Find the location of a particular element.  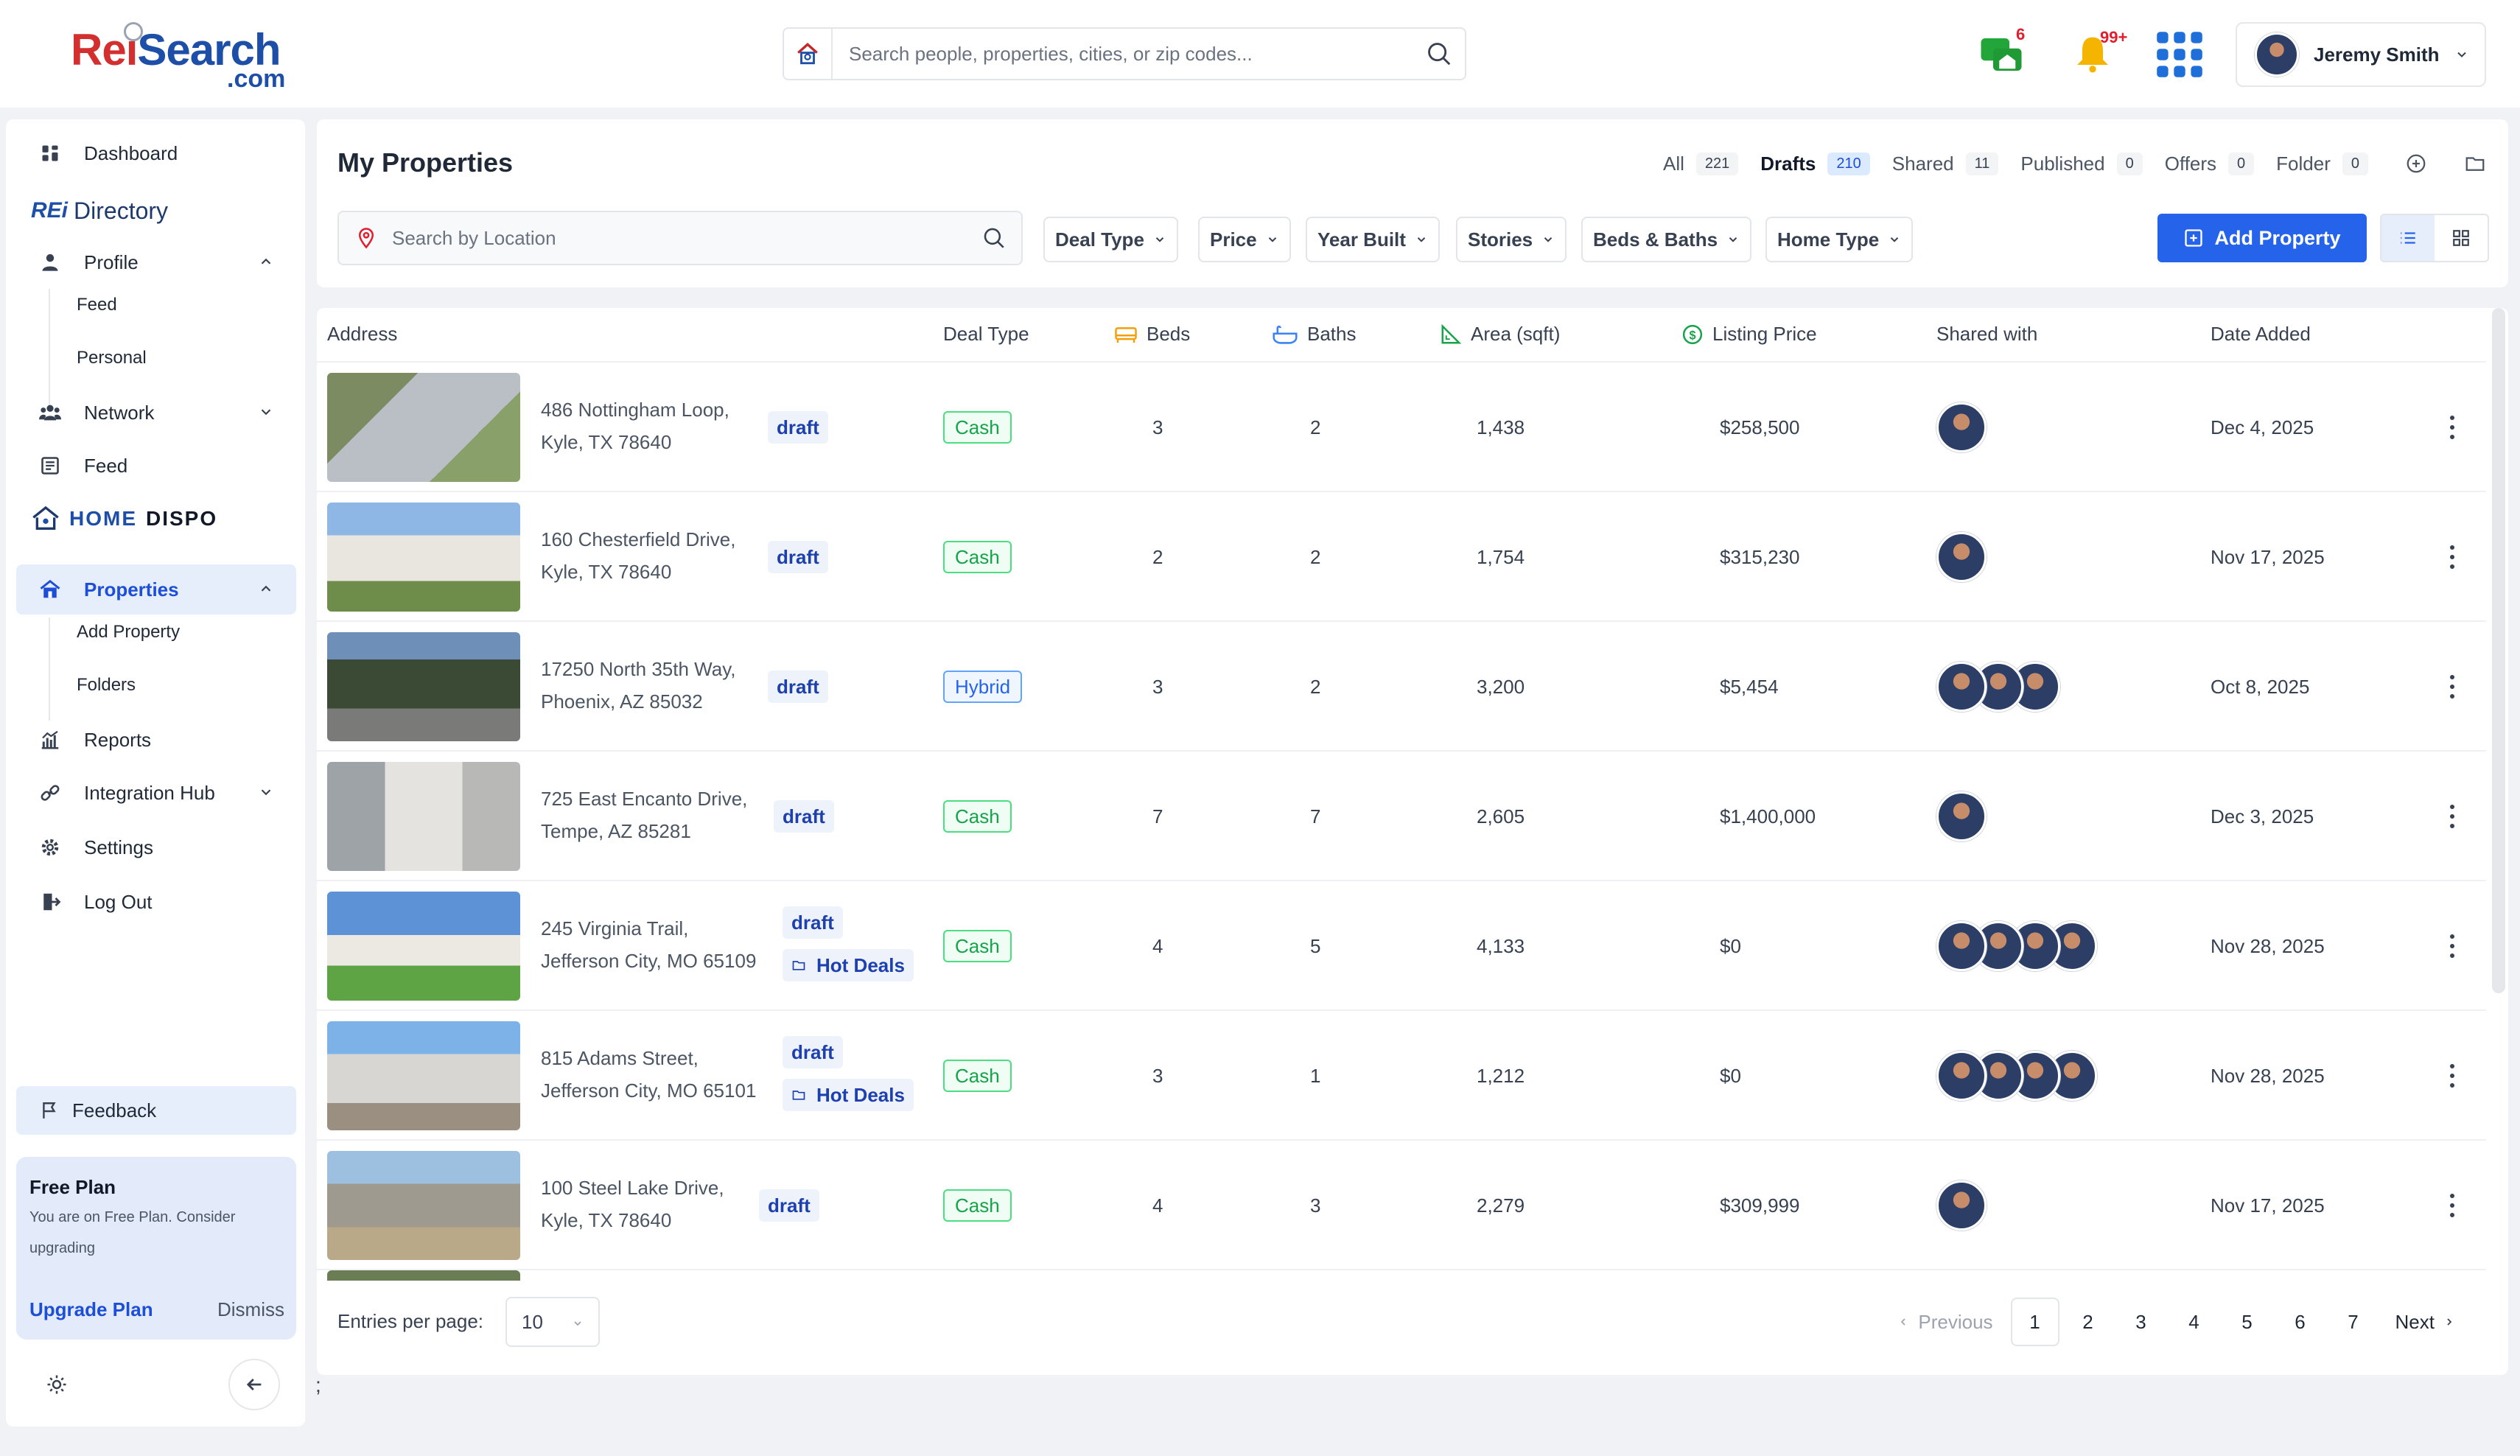

user-menu: Jeremy Smith is located at coordinates (2361, 54).